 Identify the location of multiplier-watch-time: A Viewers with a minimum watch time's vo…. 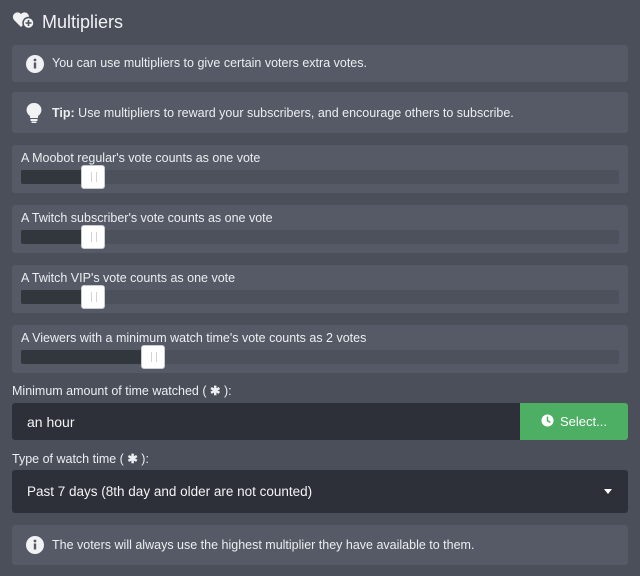
(320, 349).